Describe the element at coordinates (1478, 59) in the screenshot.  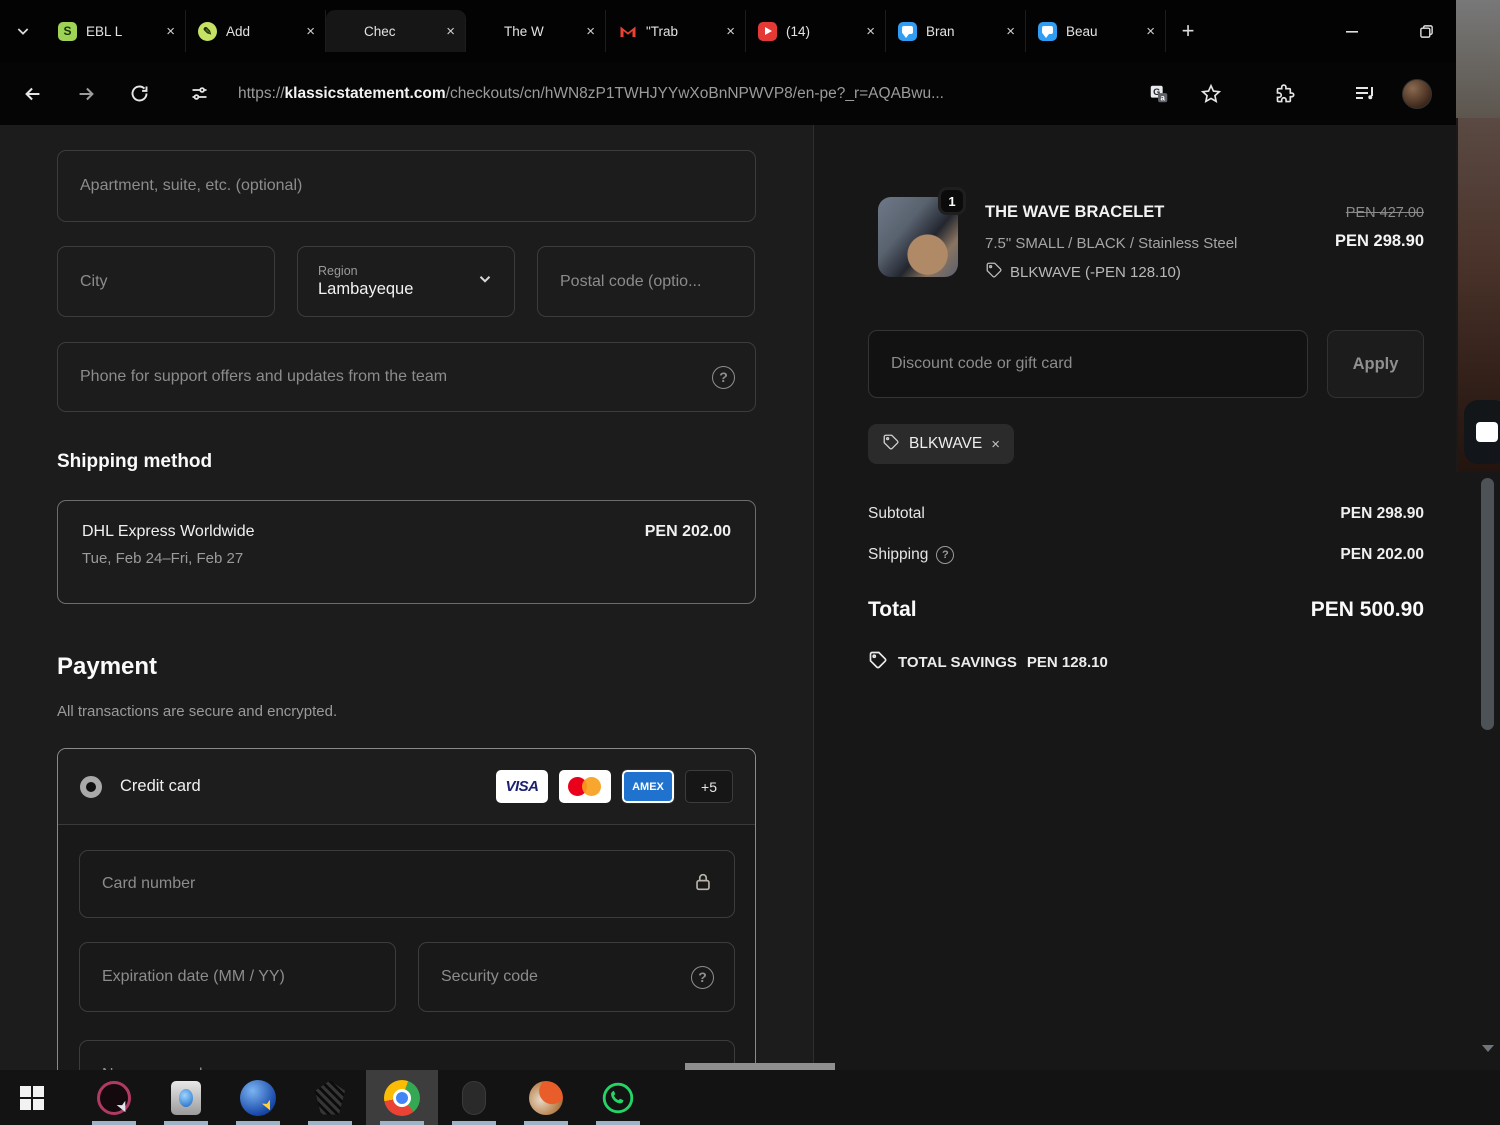
I see `background-window-edge` at that location.